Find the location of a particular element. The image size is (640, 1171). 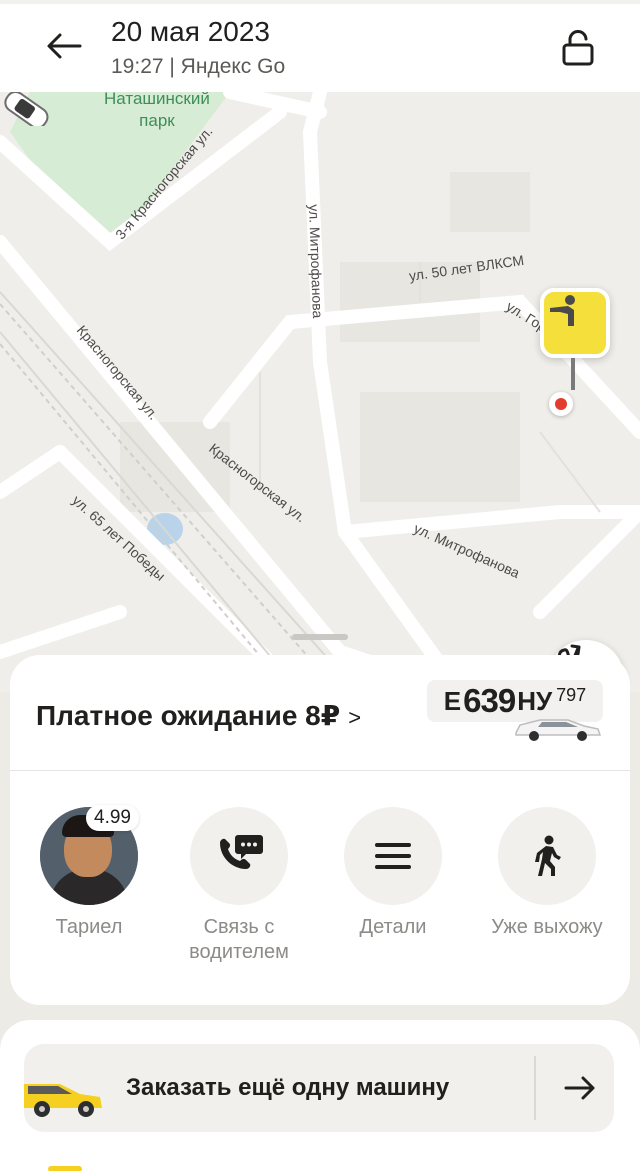

plate-number: 639 is located at coordinates (489, 700).